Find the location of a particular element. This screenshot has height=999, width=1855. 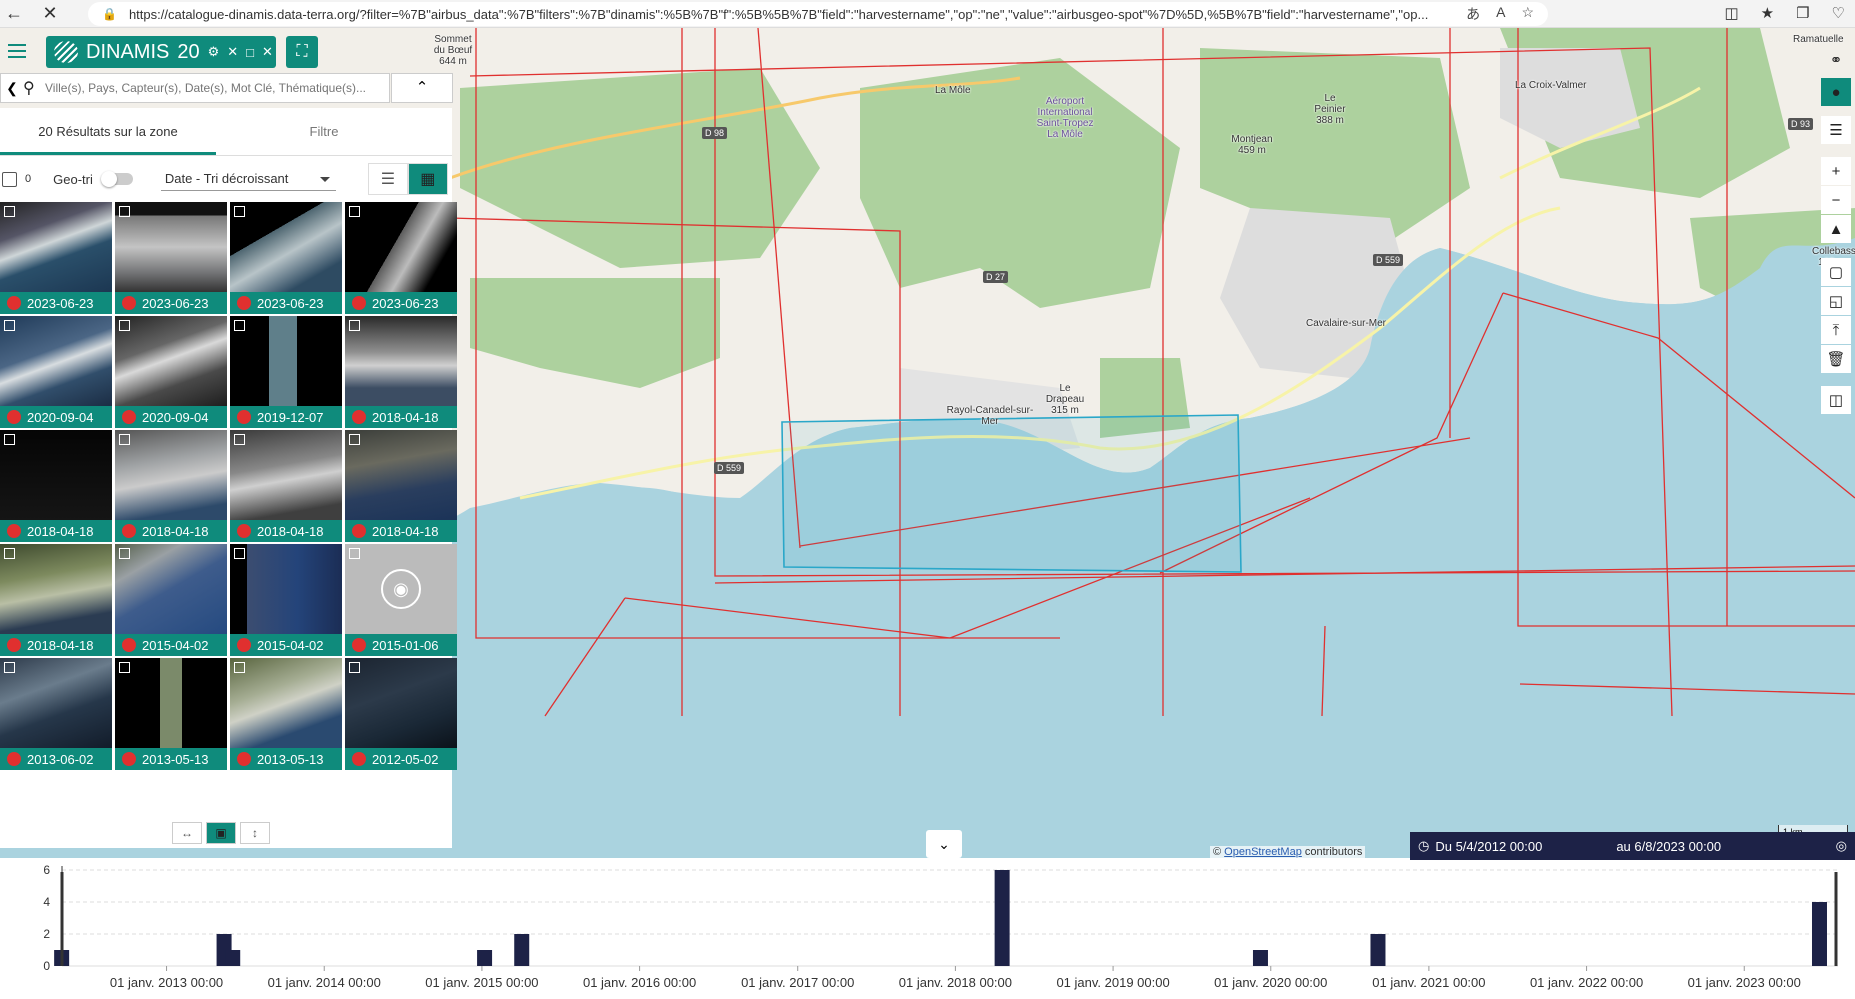

select-all-checkbox is located at coordinates (9, 179).